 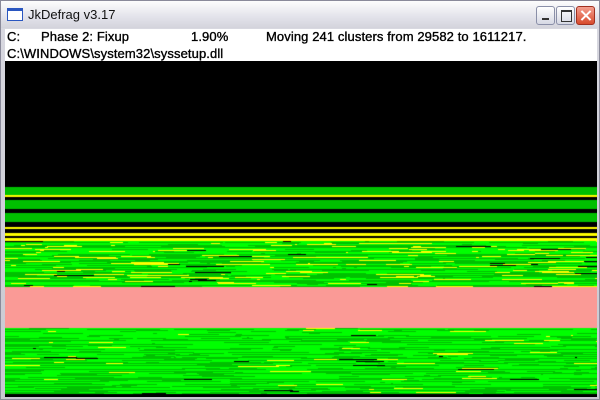 What do you see at coordinates (300, 14) in the screenshot?
I see `title-bar: JkDefrag v3.17` at bounding box center [300, 14].